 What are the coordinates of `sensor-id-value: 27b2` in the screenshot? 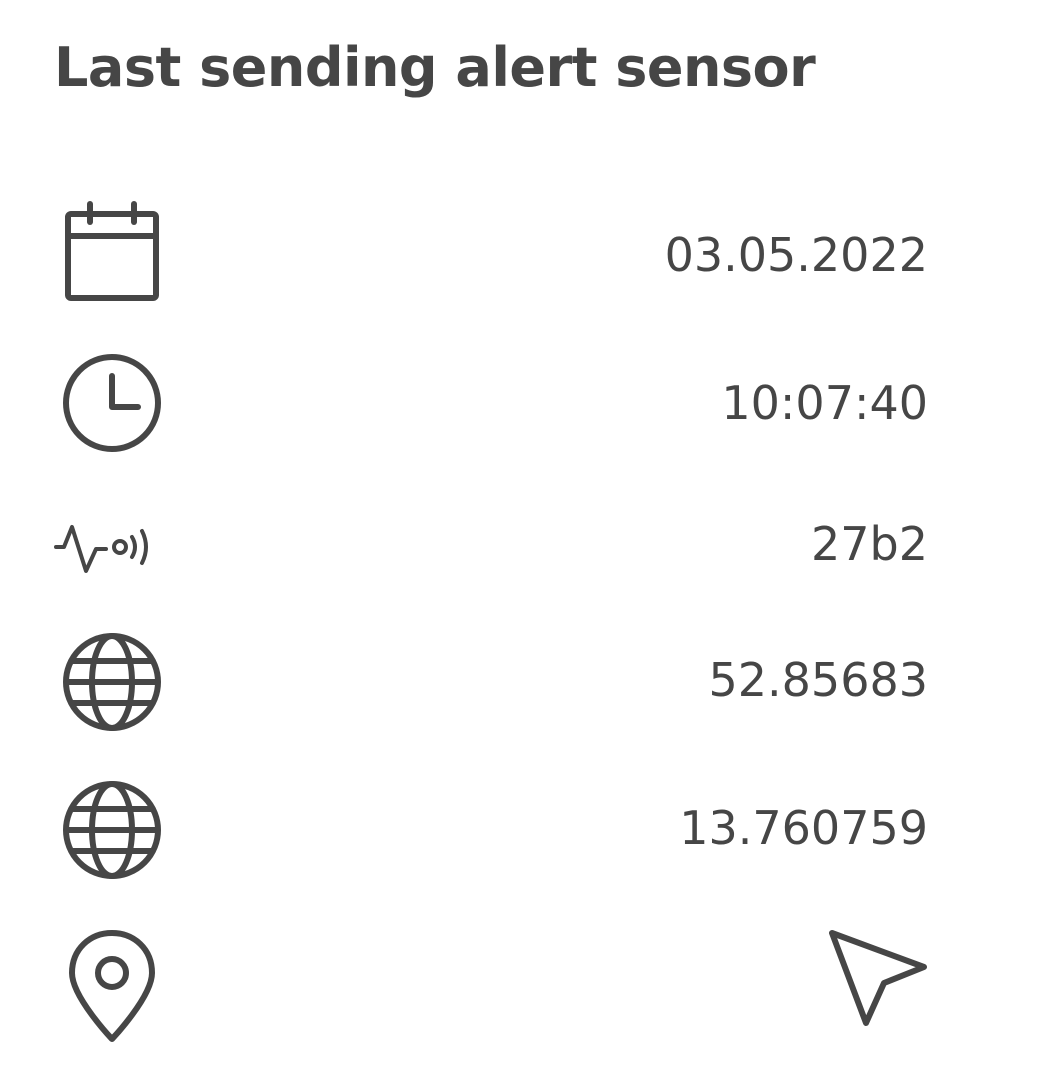 It's located at (869, 544).